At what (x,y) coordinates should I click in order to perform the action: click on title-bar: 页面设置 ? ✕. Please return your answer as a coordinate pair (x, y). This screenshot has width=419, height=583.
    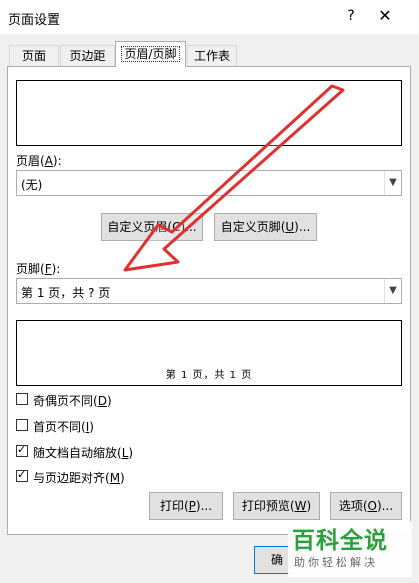
    Looking at the image, I should click on (209, 17).